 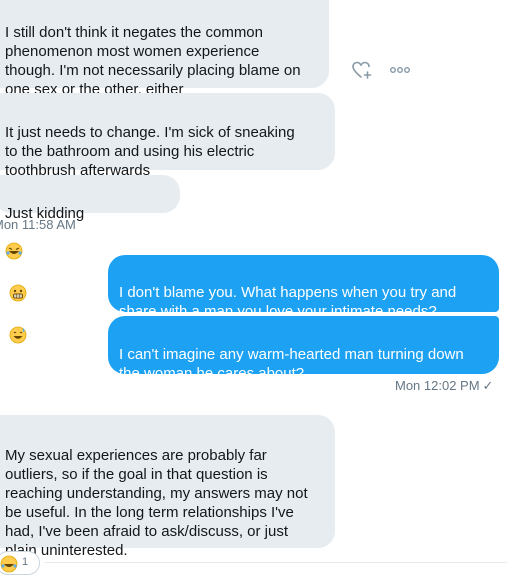 What do you see at coordinates (275, 562) in the screenshot?
I see `divider` at bounding box center [275, 562].